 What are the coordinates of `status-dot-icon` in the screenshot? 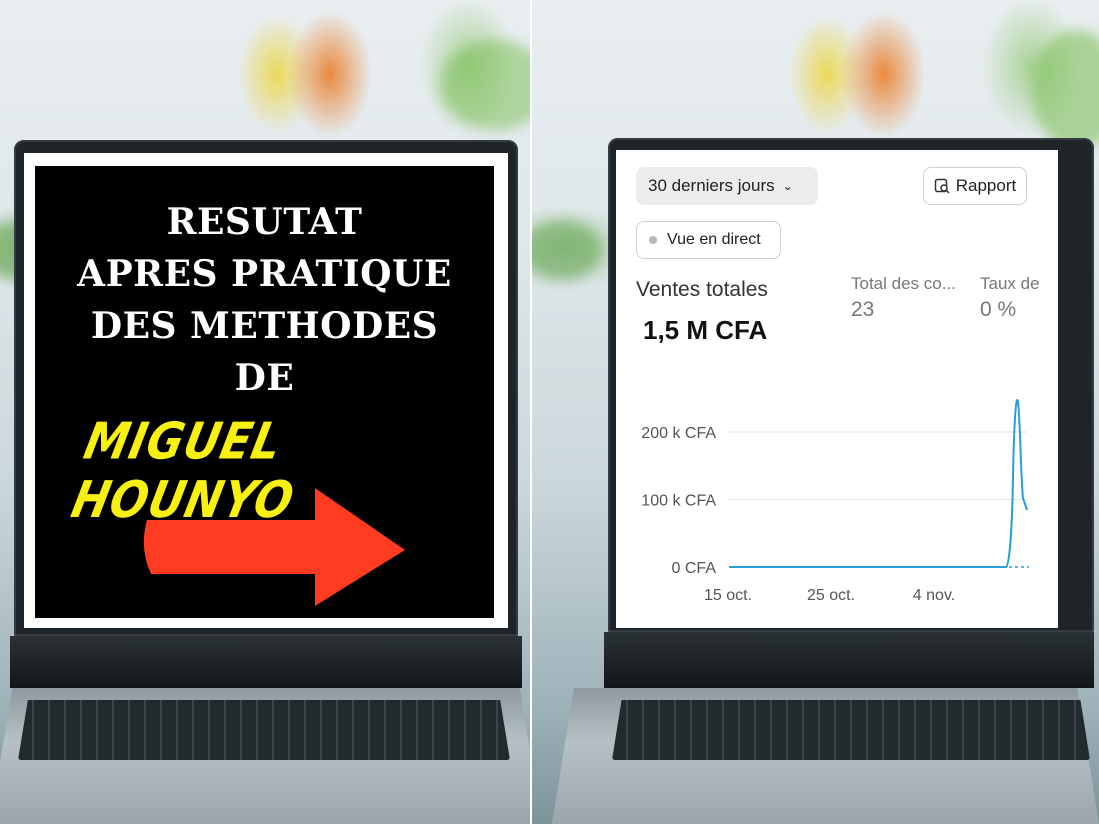 It's located at (653, 240).